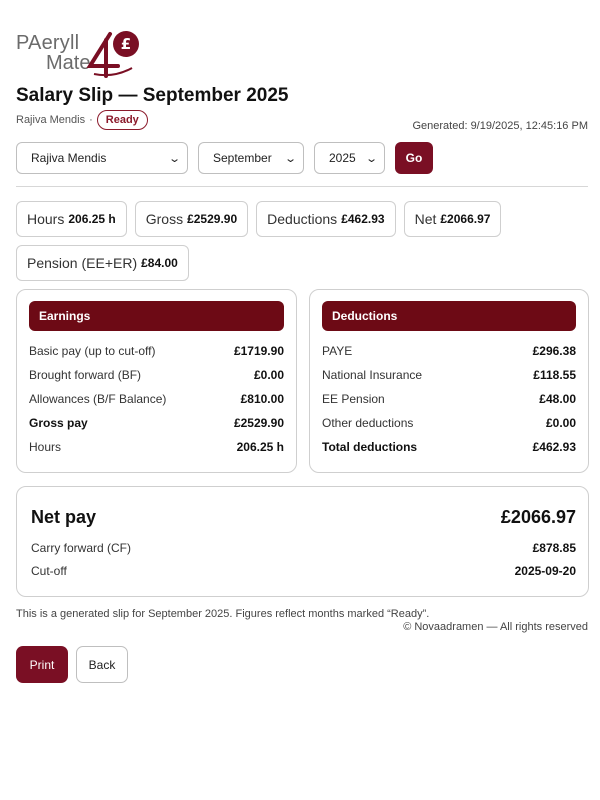 This screenshot has height=800, width=600. What do you see at coordinates (370, 447) in the screenshot?
I see `deductions-row-label: Total deductions` at bounding box center [370, 447].